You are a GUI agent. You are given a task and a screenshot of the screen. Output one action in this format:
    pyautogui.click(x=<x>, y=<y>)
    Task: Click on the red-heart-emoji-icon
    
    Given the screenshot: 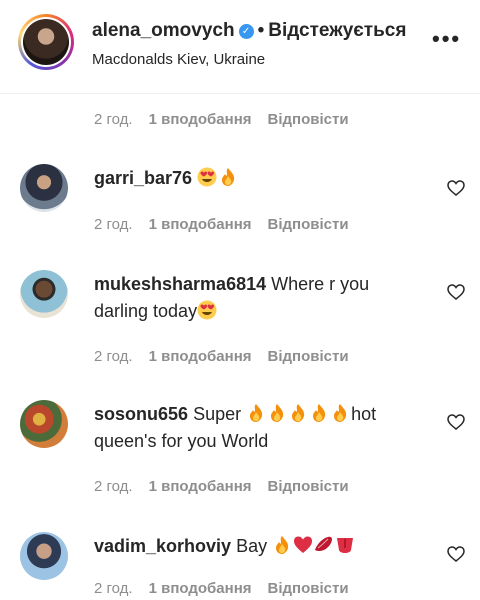 What is the action you would take?
    pyautogui.click(x=303, y=545)
    